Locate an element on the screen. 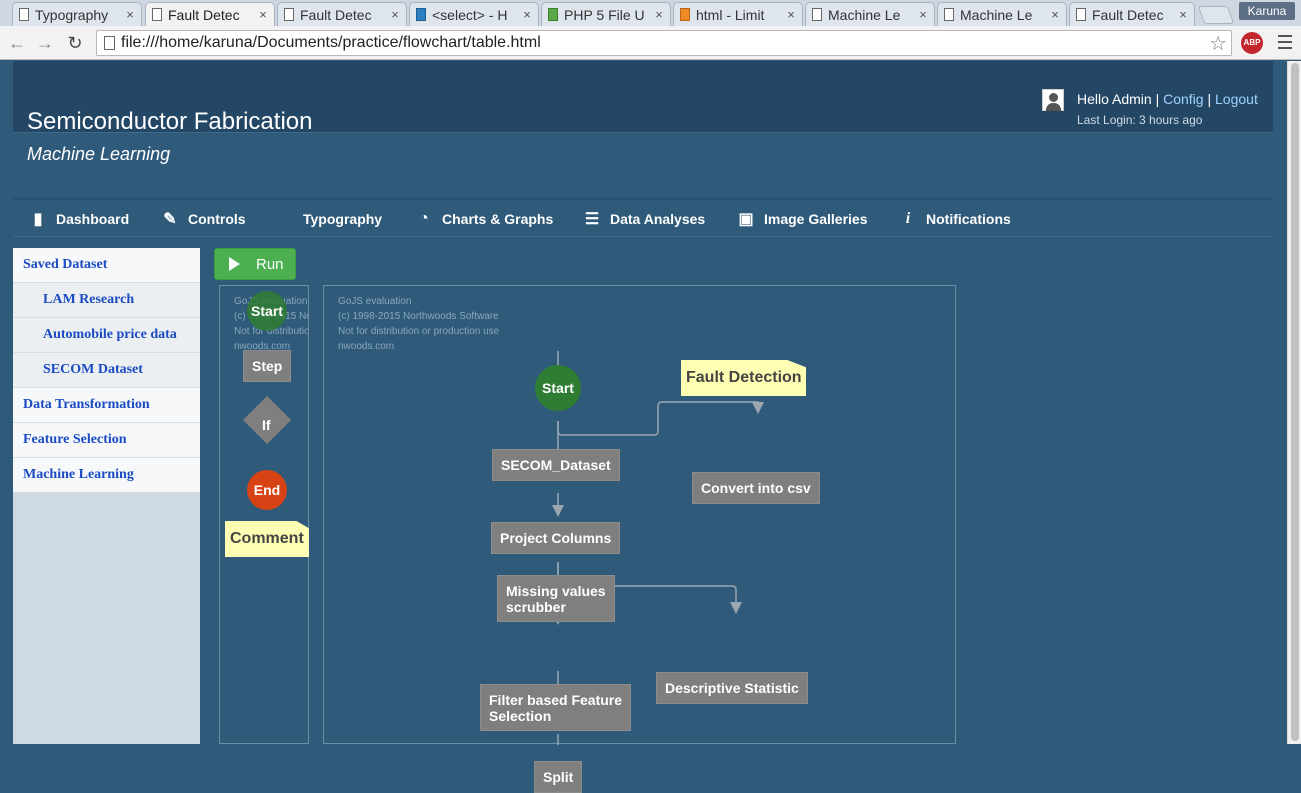 This screenshot has height=793, width=1301. nav-label: Data Analyses is located at coordinates (658, 219).